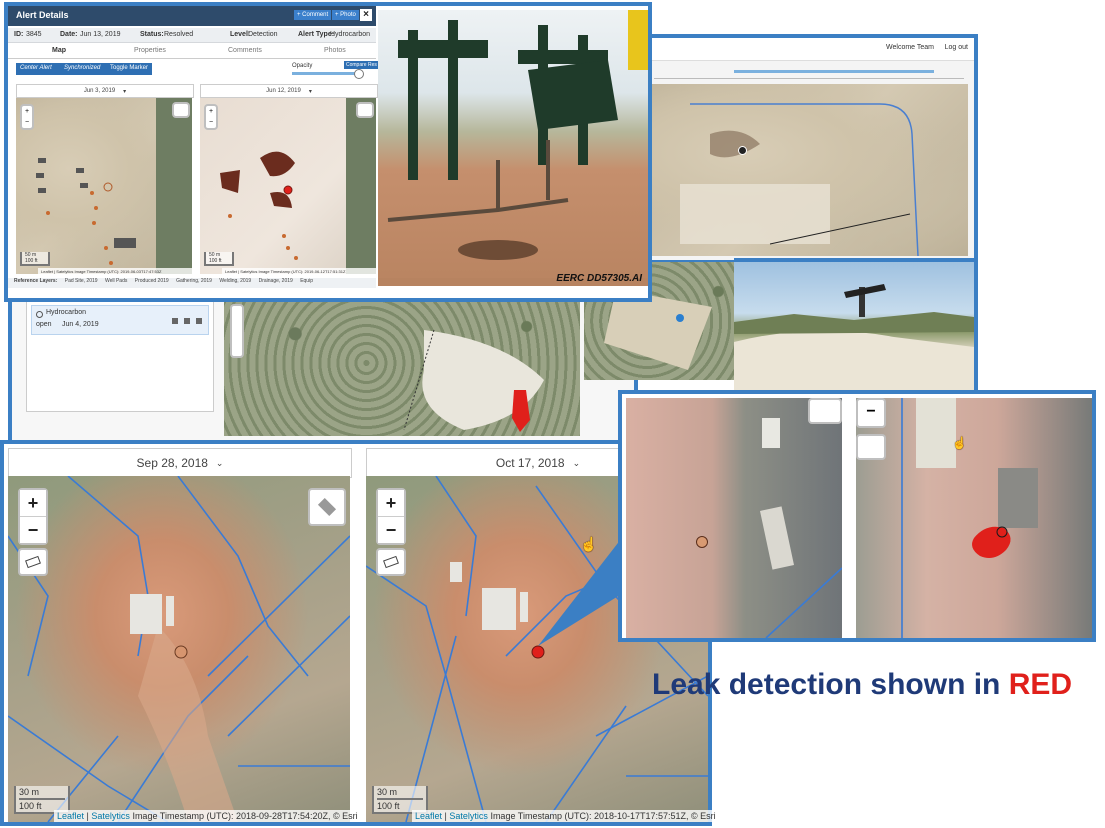 This screenshot has width=1105, height=828. What do you see at coordinates (283, 91) in the screenshot?
I see `map-right-date: Jun 12, 2019` at bounding box center [283, 91].